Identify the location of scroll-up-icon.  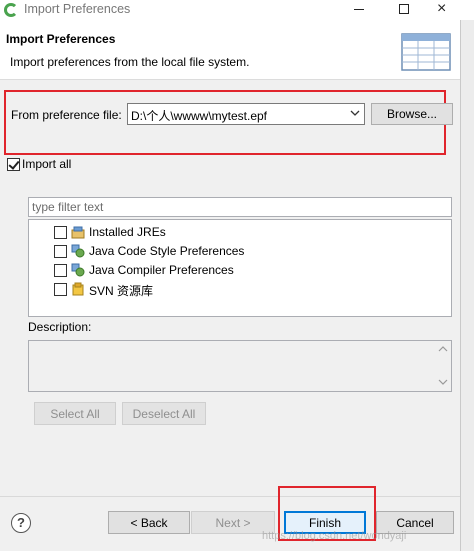
(443, 349).